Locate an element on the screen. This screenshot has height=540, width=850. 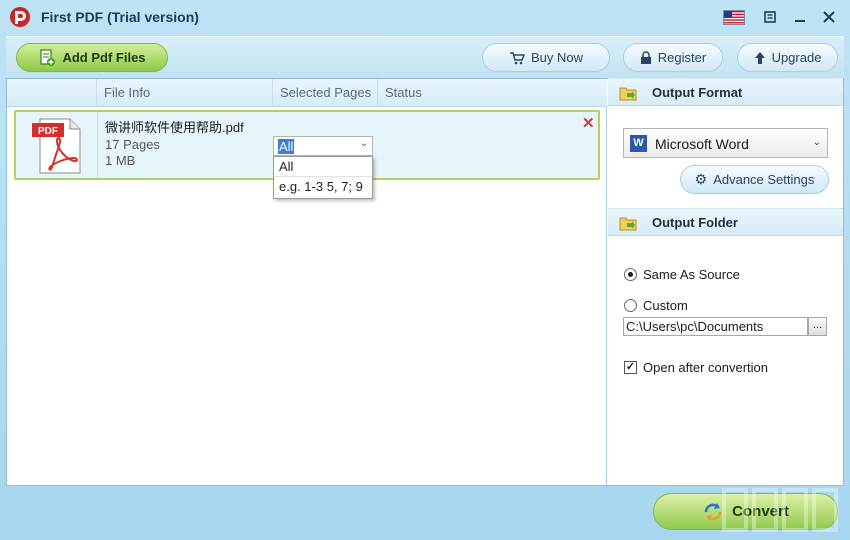
file-pages: 17 Pages is located at coordinates (132, 144).